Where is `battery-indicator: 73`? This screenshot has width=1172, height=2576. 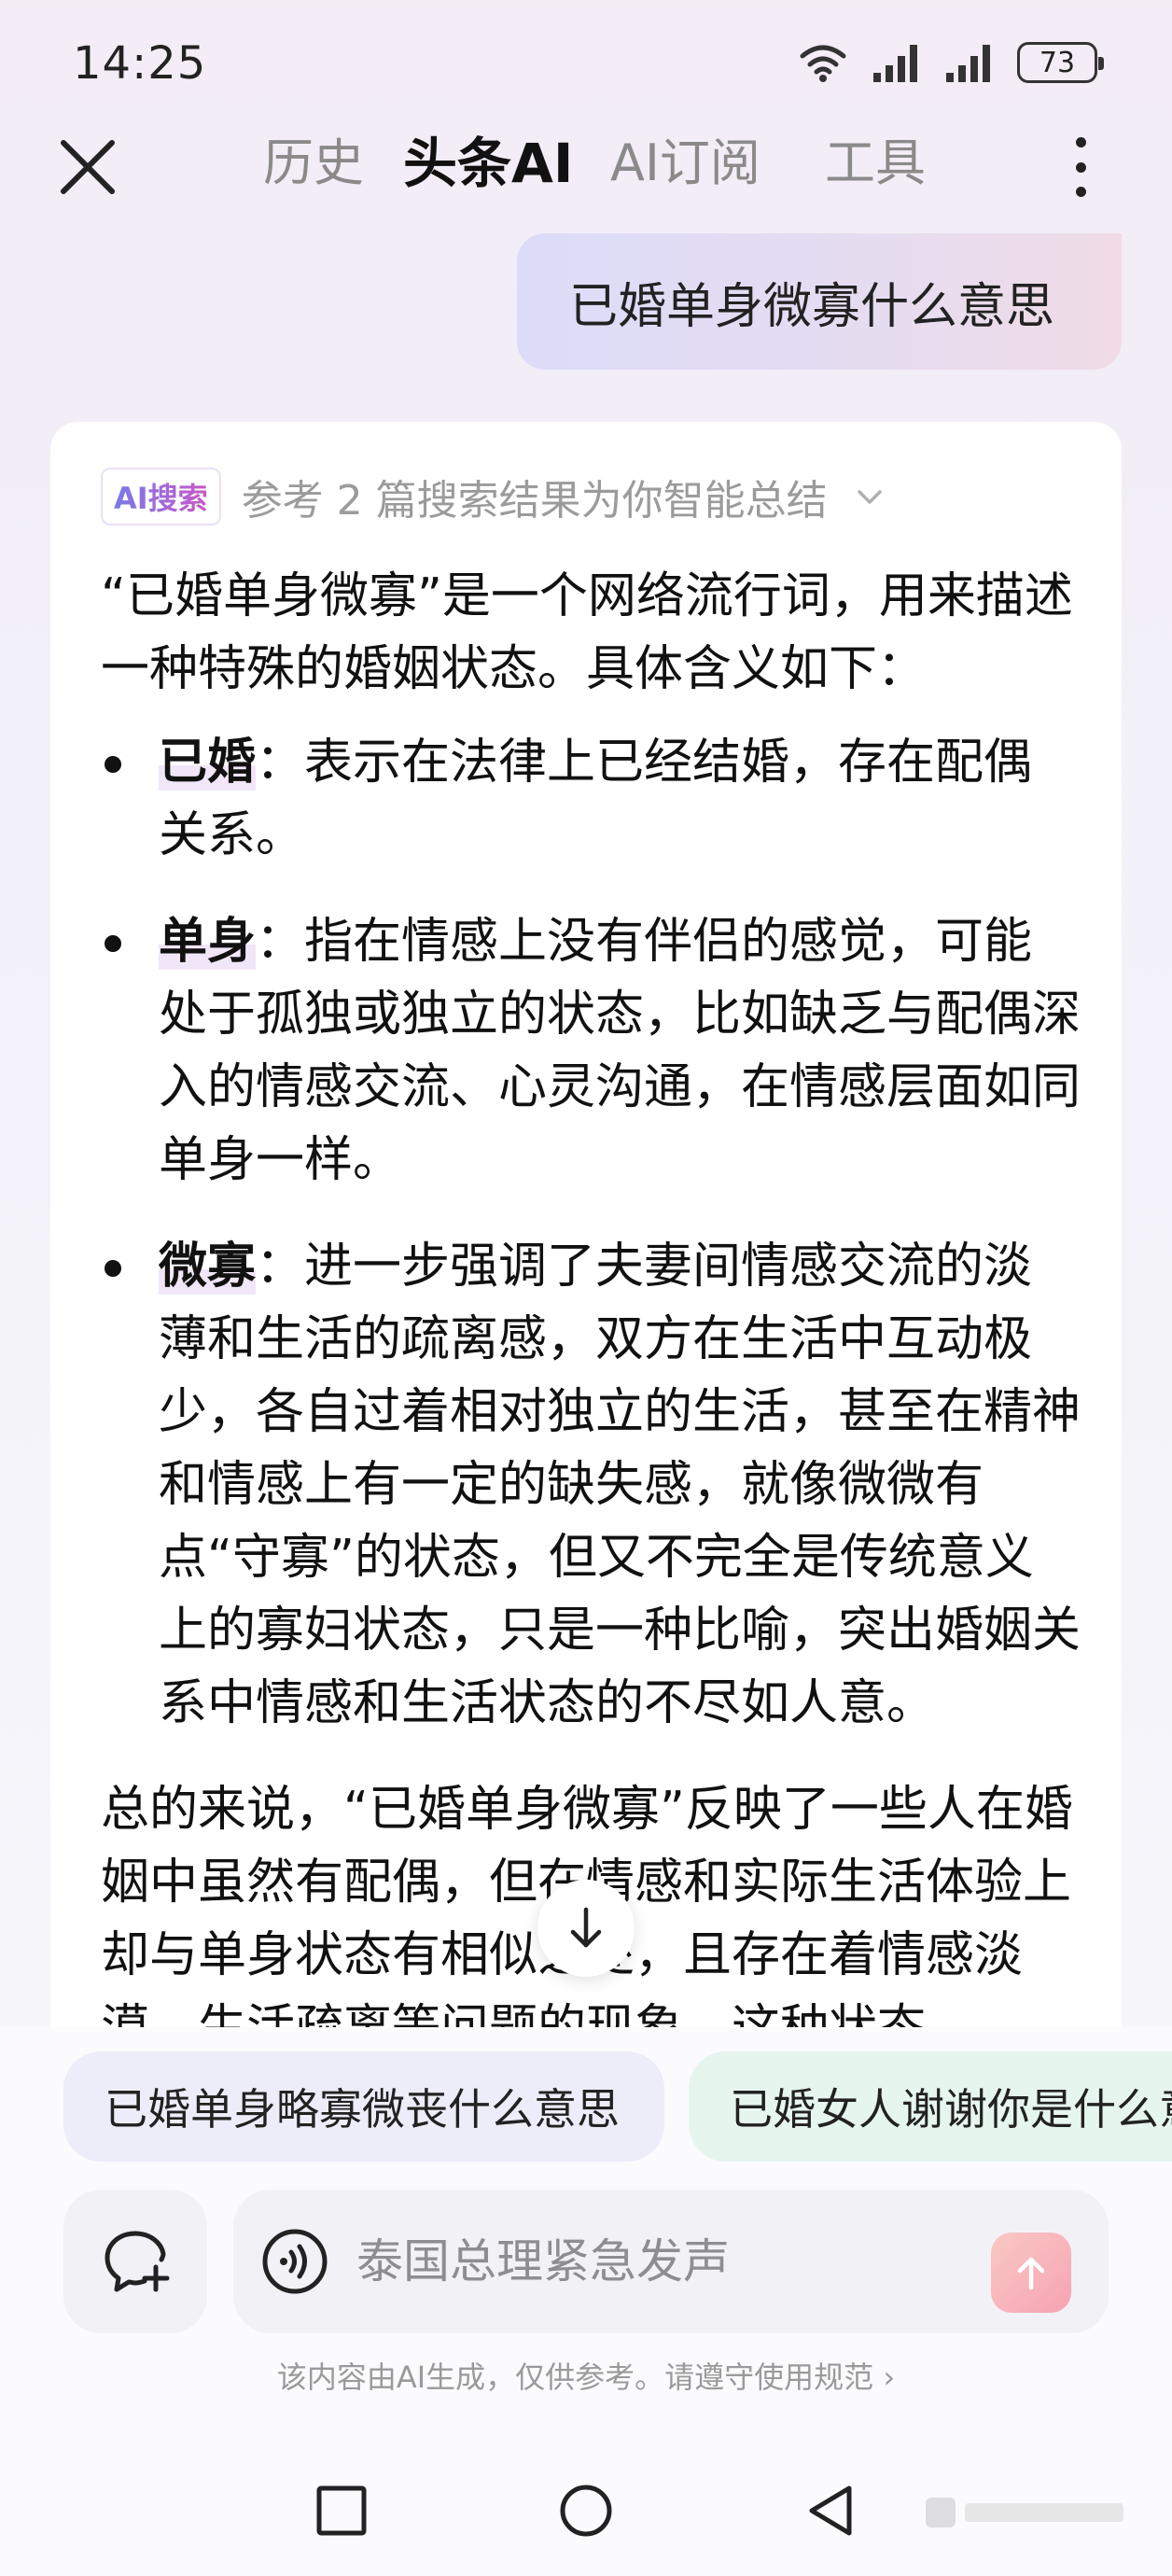
battery-indicator: 73 is located at coordinates (1060, 62).